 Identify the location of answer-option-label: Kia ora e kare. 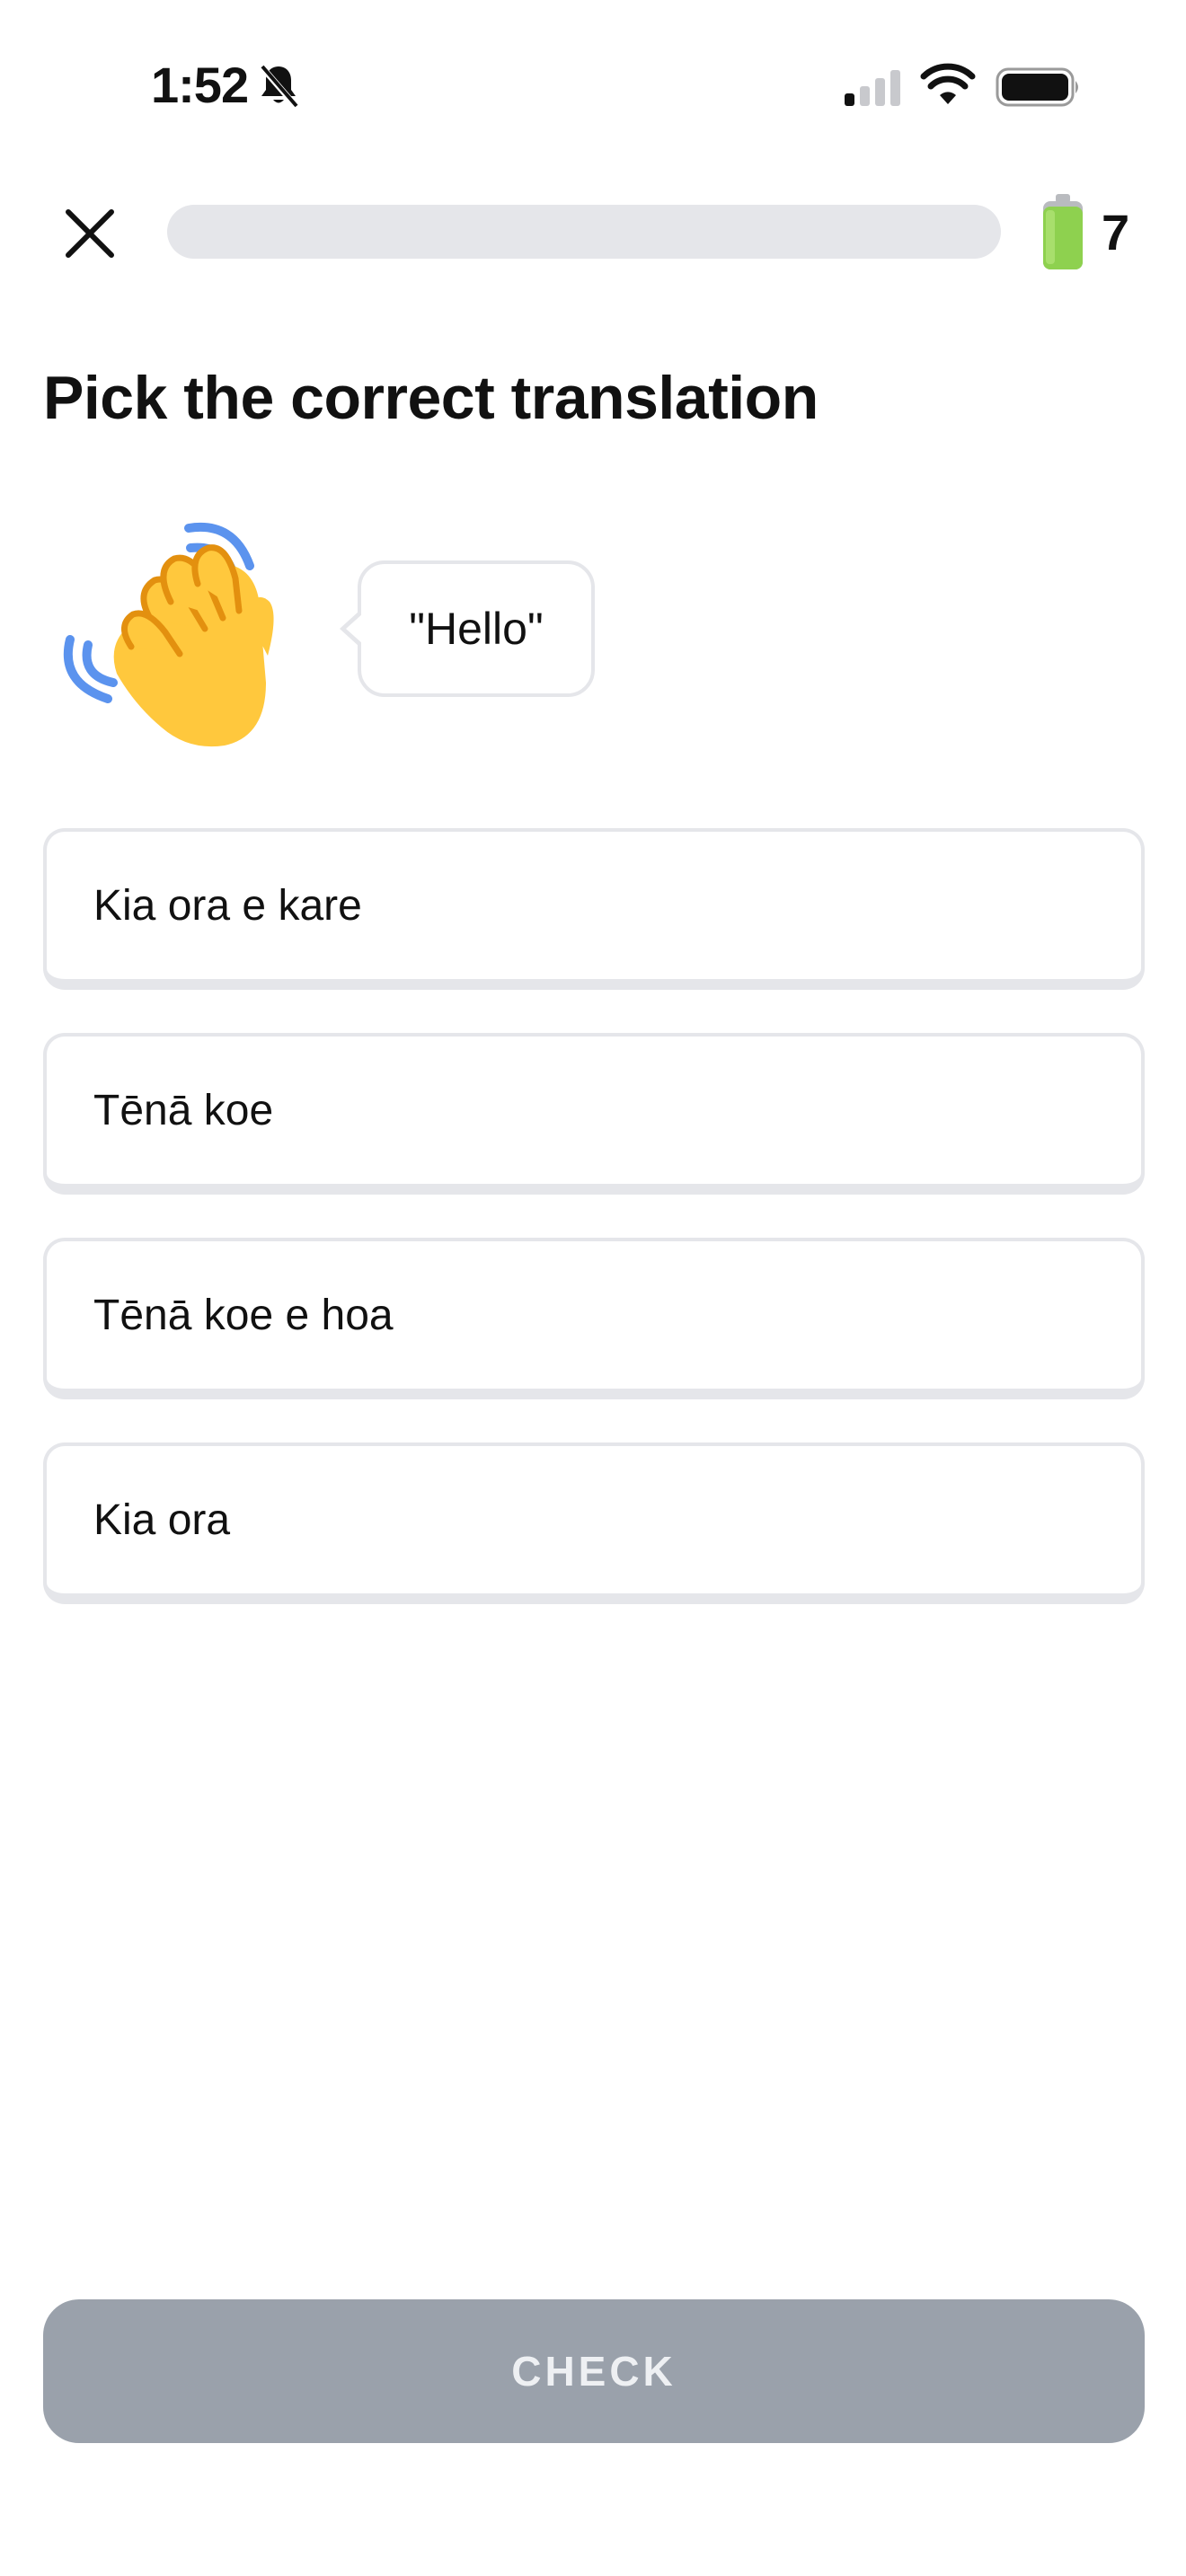
(227, 905).